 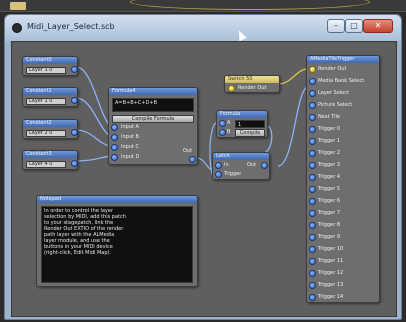 I want to click on background-ring, so click(x=250, y=5).